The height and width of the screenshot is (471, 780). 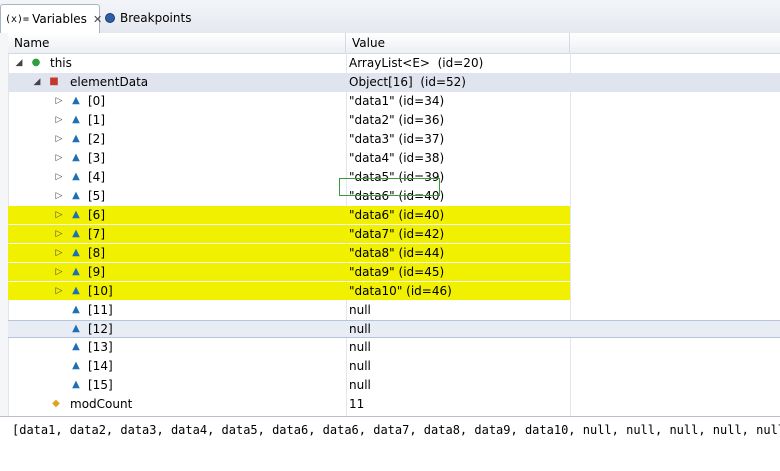 I want to click on object-icon: ●, so click(x=36, y=62).